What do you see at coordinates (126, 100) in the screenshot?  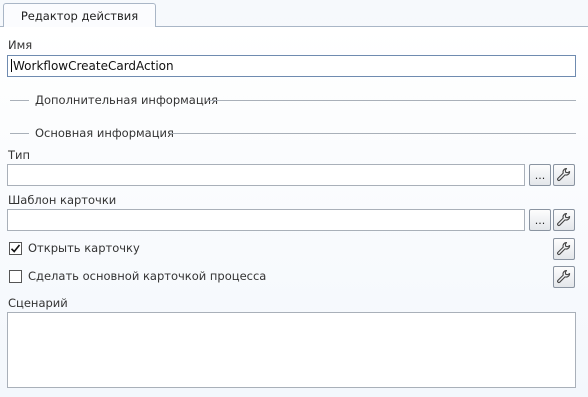 I see `group-additional-info: Дополнительная информация` at bounding box center [126, 100].